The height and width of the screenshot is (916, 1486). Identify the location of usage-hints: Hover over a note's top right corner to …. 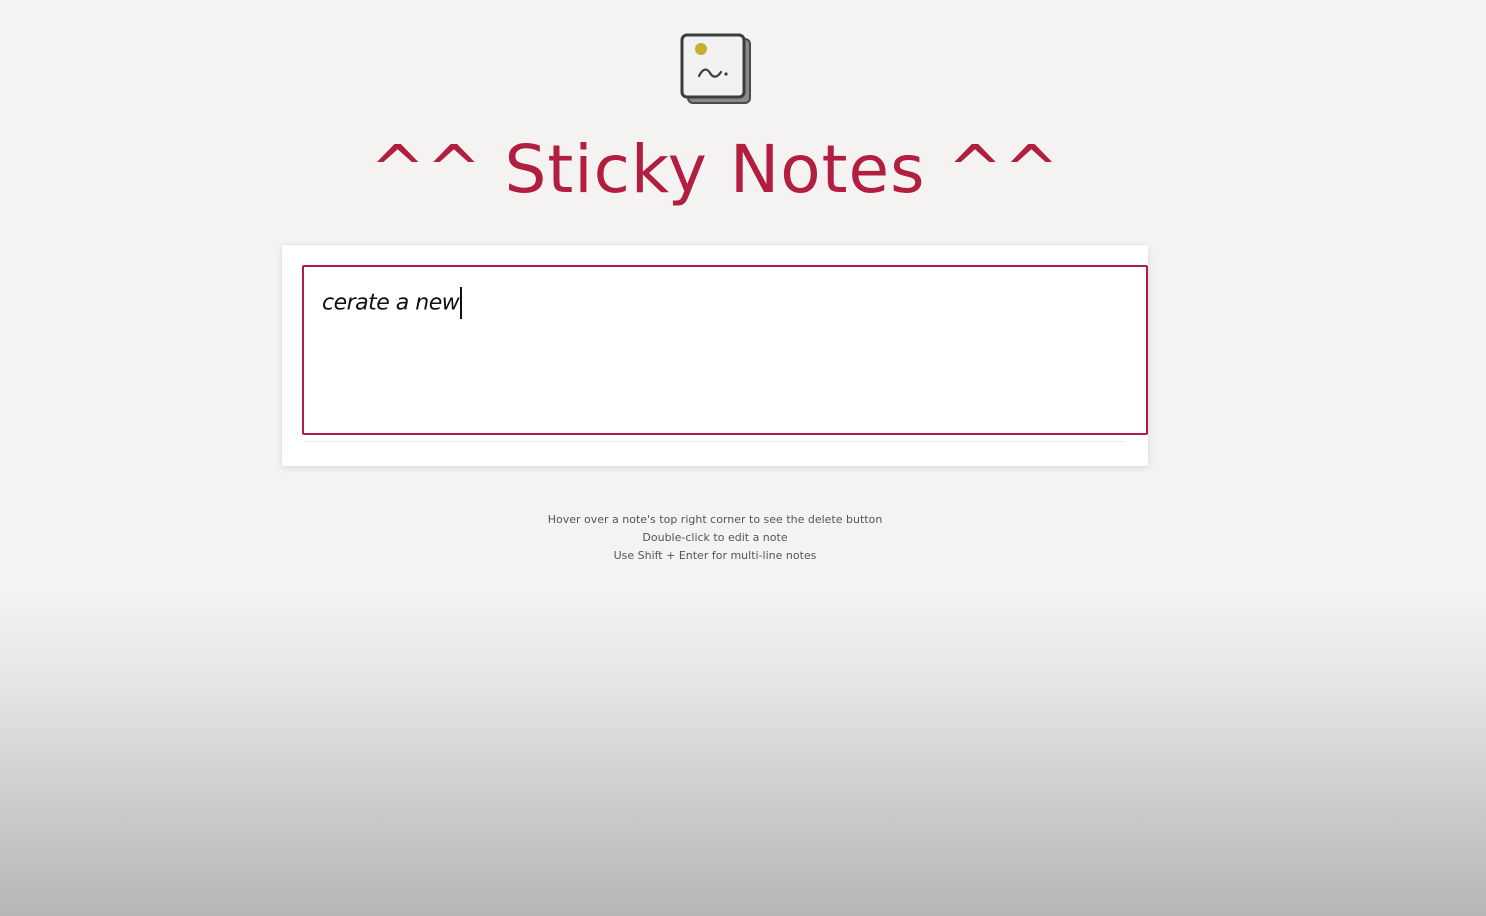
(715, 538).